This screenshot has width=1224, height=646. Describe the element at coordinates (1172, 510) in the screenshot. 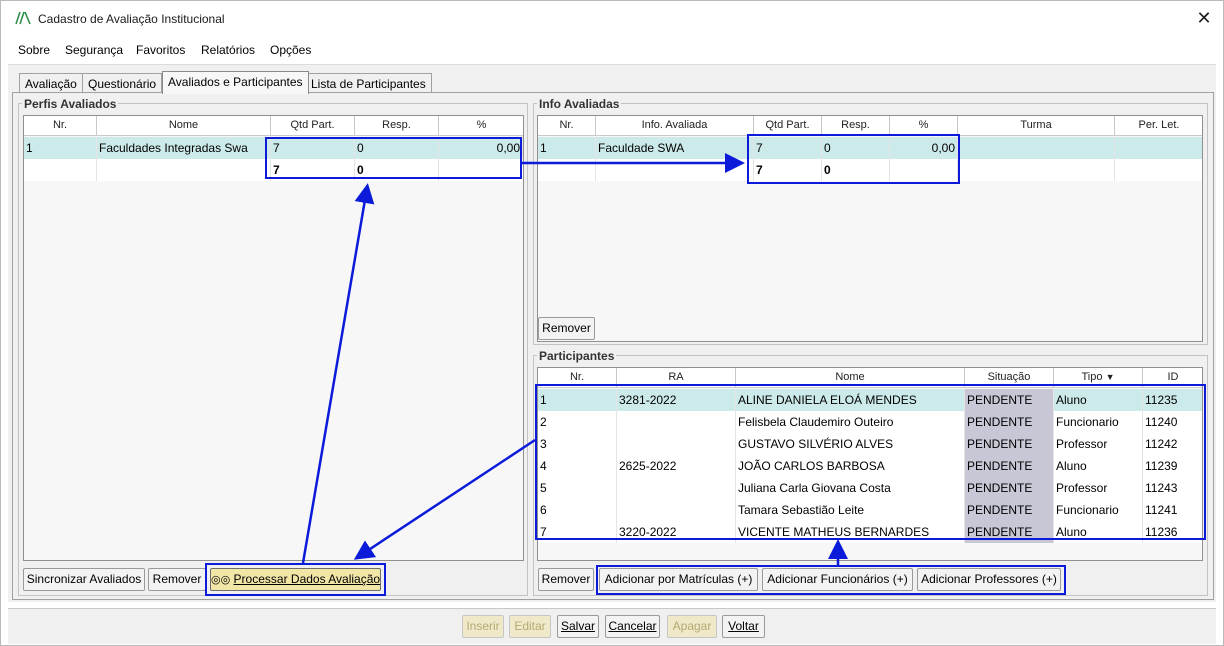

I see `cell-id: 11241` at that location.